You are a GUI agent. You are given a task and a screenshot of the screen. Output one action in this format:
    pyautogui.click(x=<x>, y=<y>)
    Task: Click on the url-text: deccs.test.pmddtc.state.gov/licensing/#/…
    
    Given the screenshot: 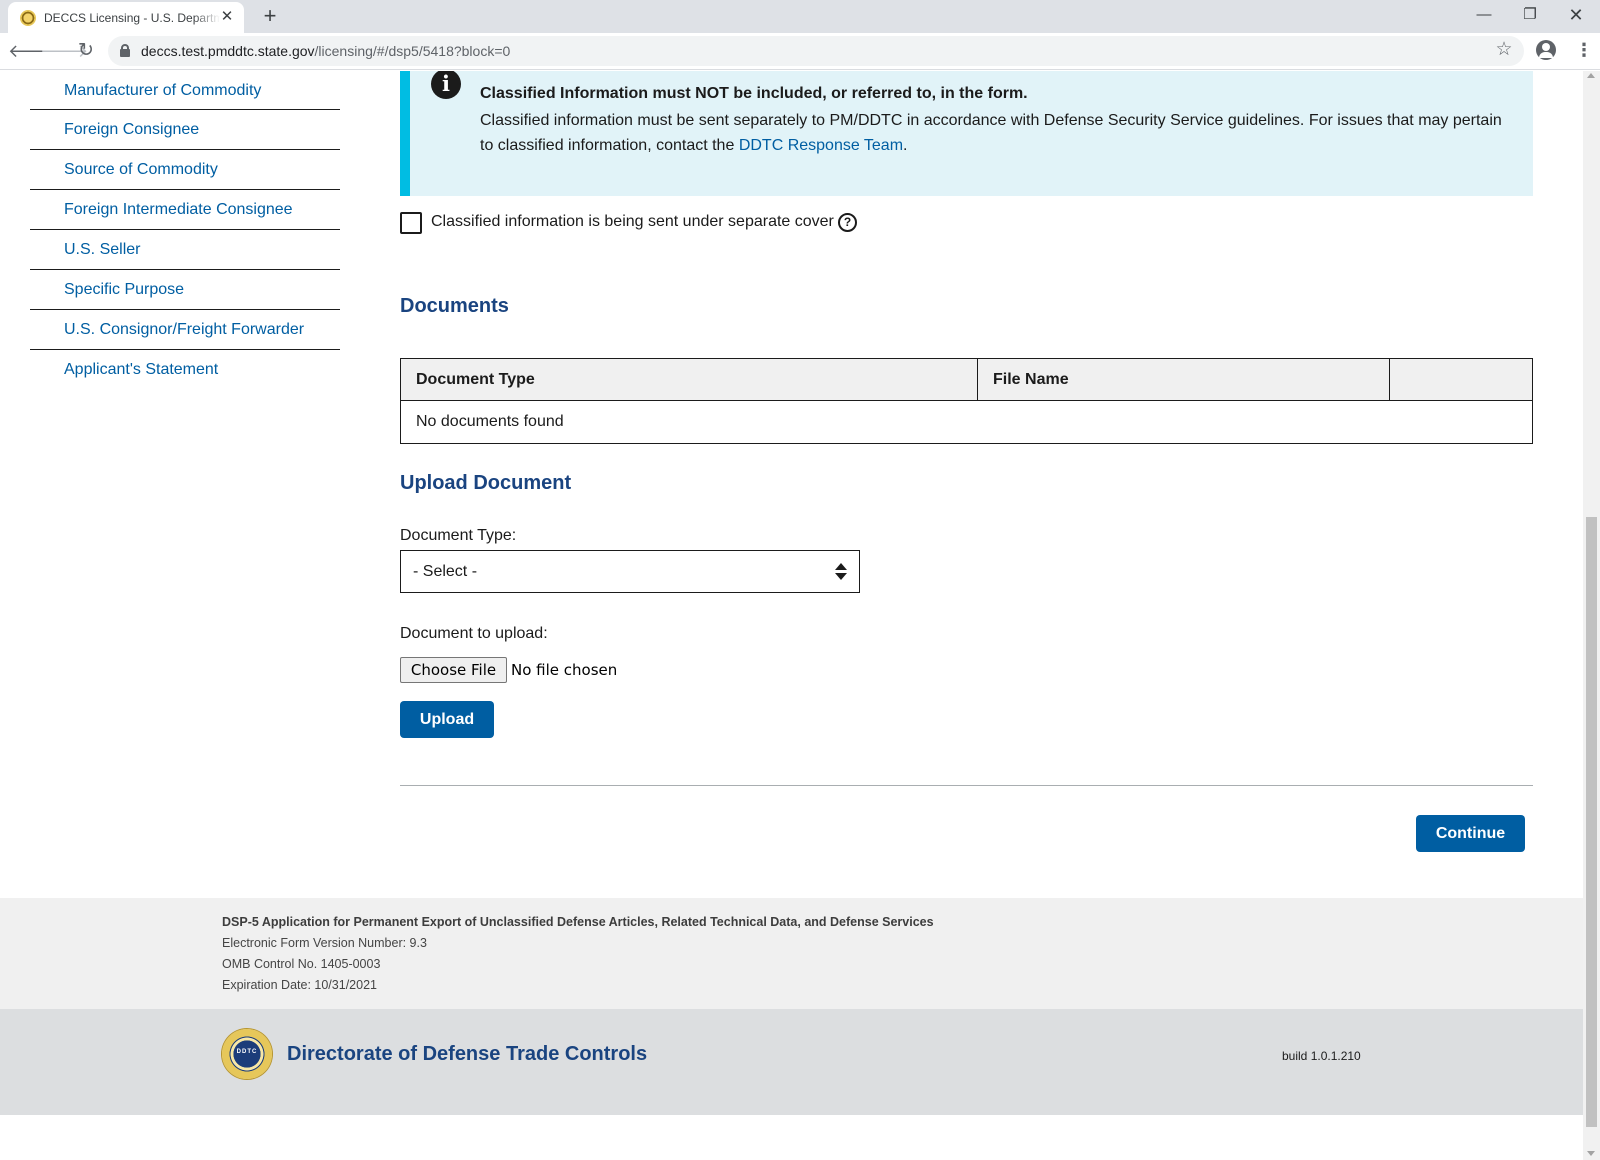 What is the action you would take?
    pyautogui.click(x=325, y=51)
    